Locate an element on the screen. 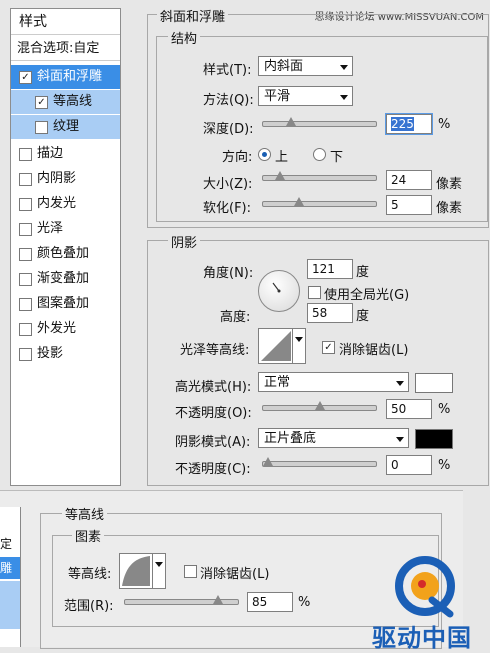 The image size is (490, 653). contour-preview is located at coordinates (136, 571).